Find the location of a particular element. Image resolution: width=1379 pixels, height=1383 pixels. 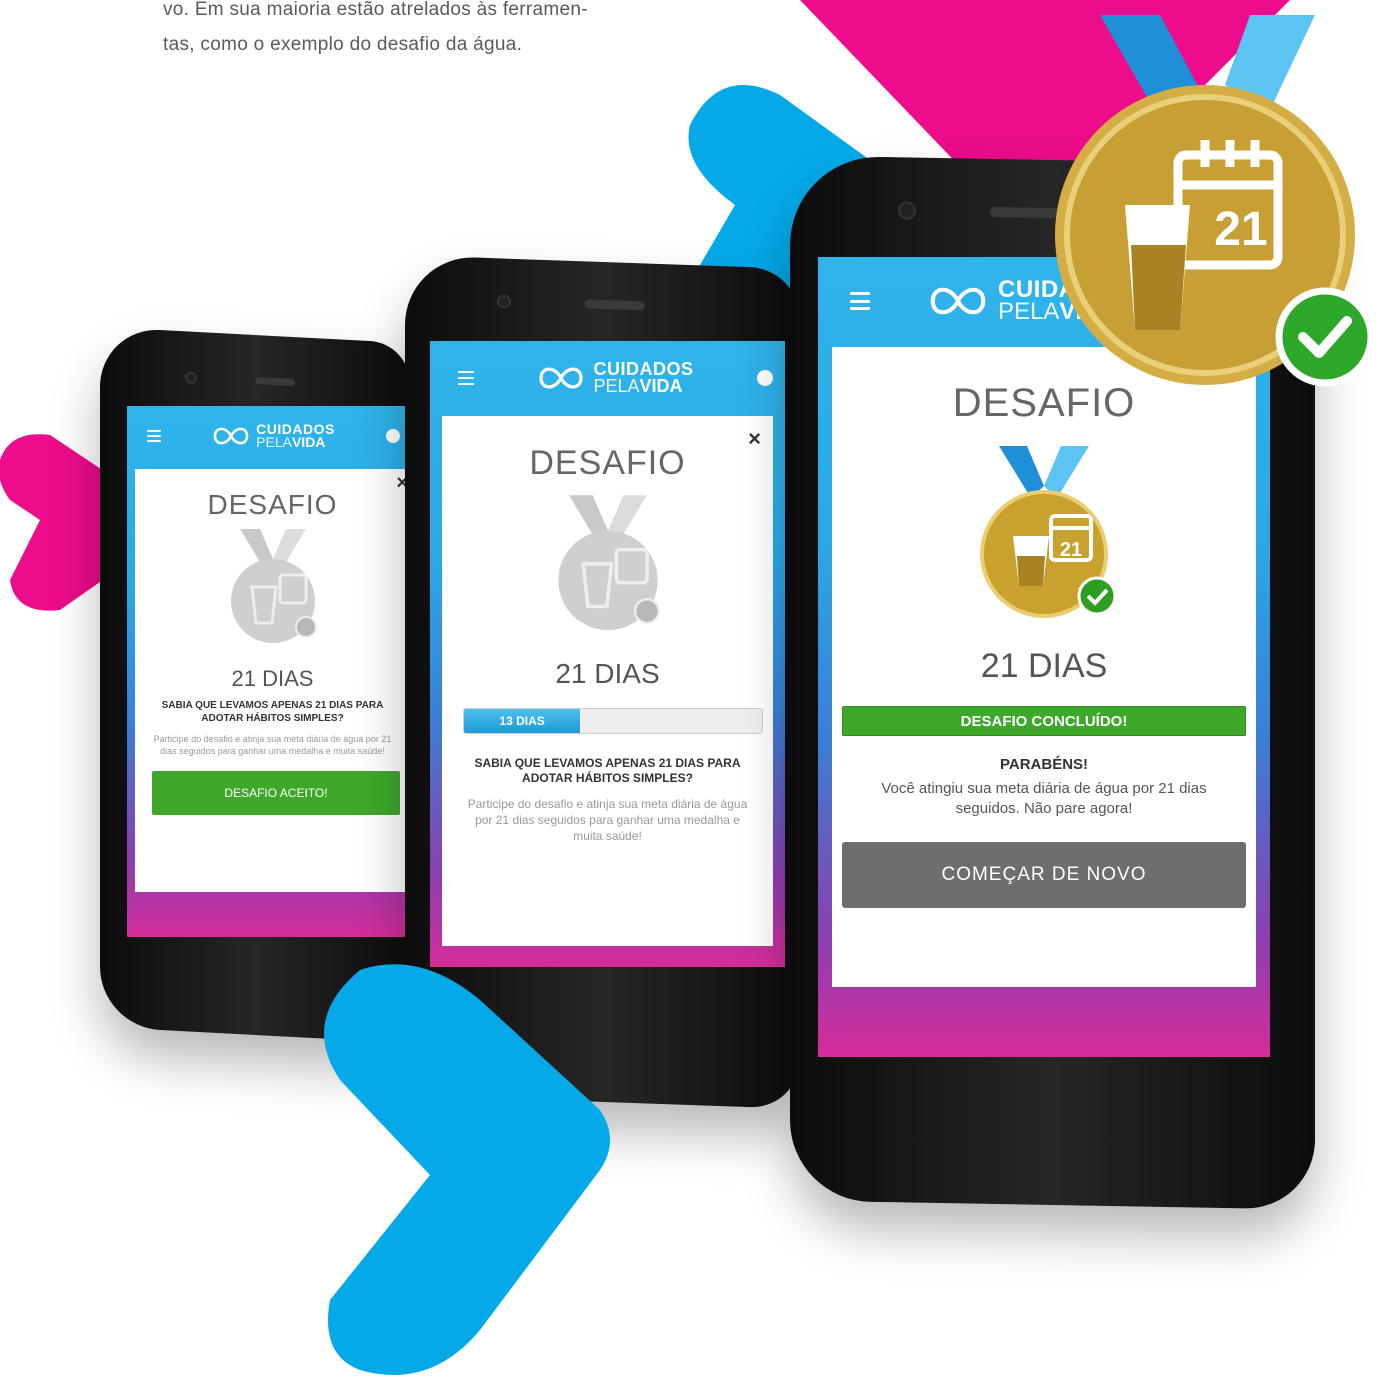

close-icon: × is located at coordinates (754, 439).